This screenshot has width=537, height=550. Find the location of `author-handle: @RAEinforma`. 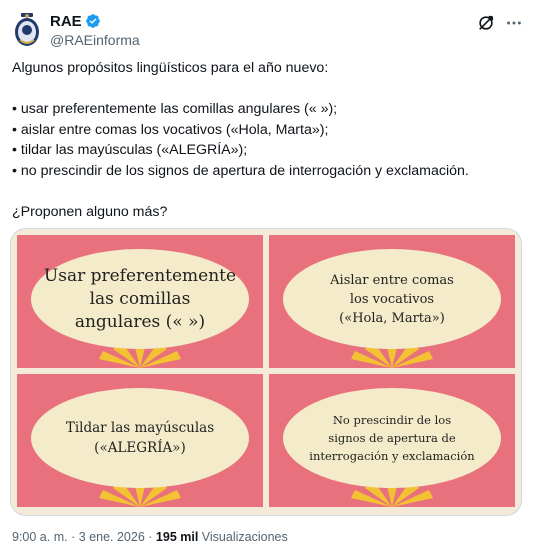

author-handle: @RAEinforma is located at coordinates (95, 40).